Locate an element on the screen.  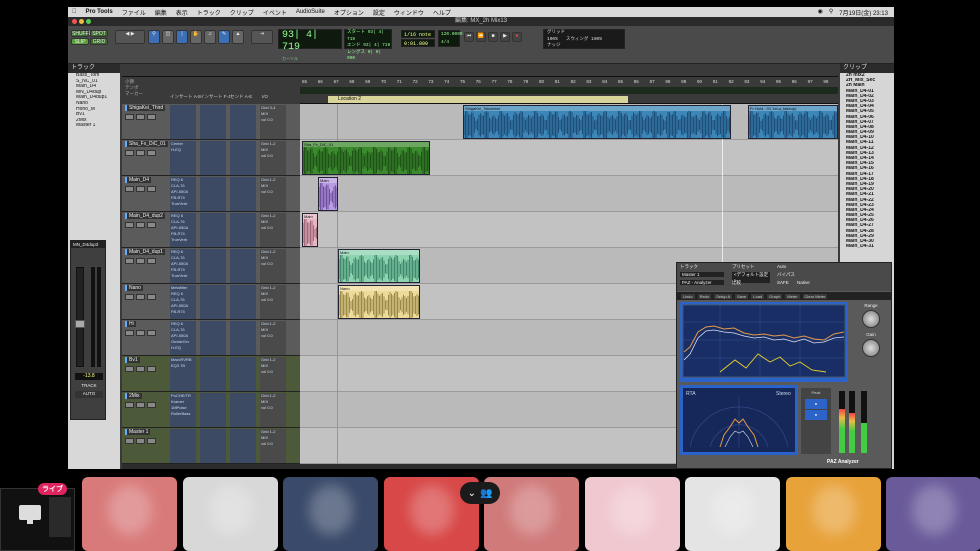
track-name: Bv1 is located at coordinates (132, 360).